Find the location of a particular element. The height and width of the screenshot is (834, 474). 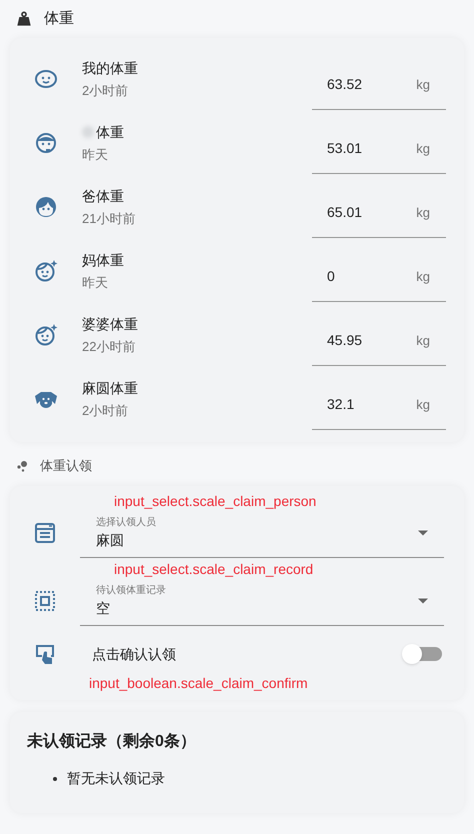

annotation-text: input_select.scale_claim_person is located at coordinates (215, 501).